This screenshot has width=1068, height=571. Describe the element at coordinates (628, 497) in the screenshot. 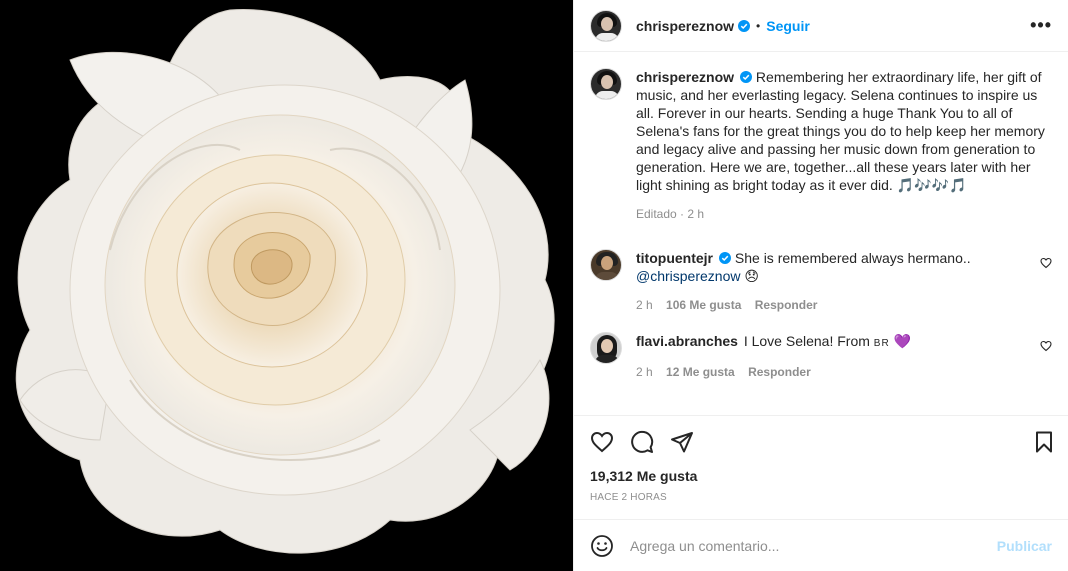

I see `post-timestamp: HACE 2 HORAS` at that location.